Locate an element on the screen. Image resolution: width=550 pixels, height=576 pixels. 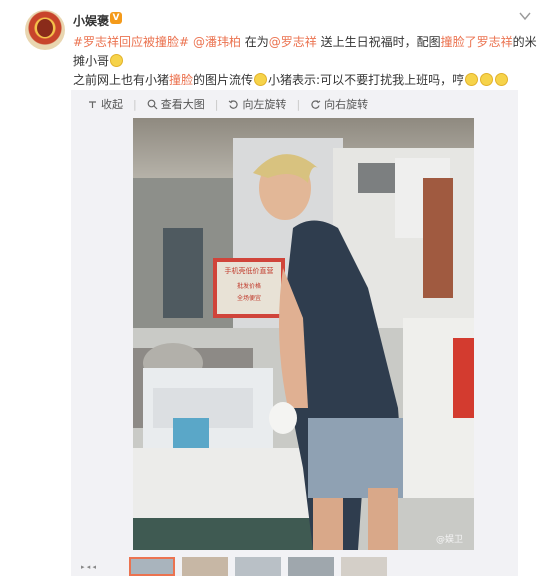
vip-badge: V is located at coordinates (116, 18).